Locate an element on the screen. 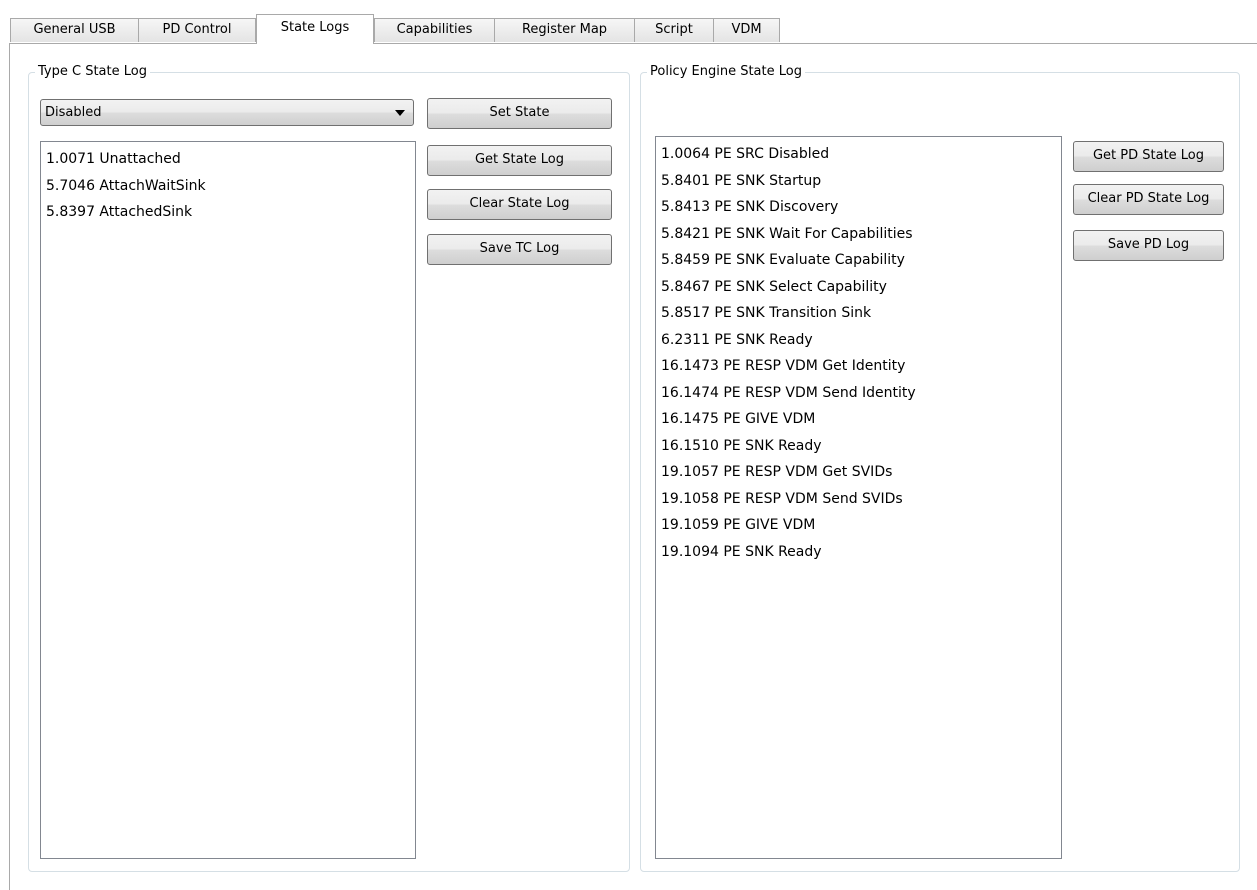 The image size is (1257, 890). log-entry: 19.1057 PE RESP VDM Get SVIDs is located at coordinates (861, 472).